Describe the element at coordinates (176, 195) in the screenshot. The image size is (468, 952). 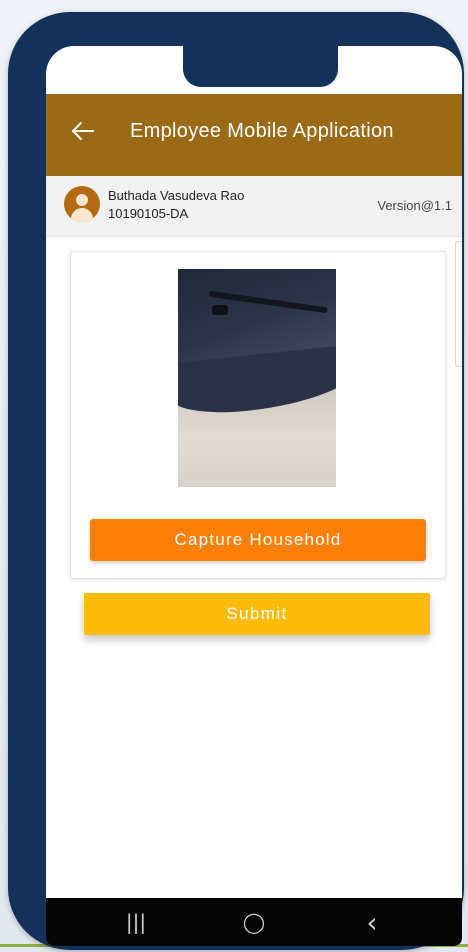
I see `user-name: Buthada Vasudeva Rao` at that location.